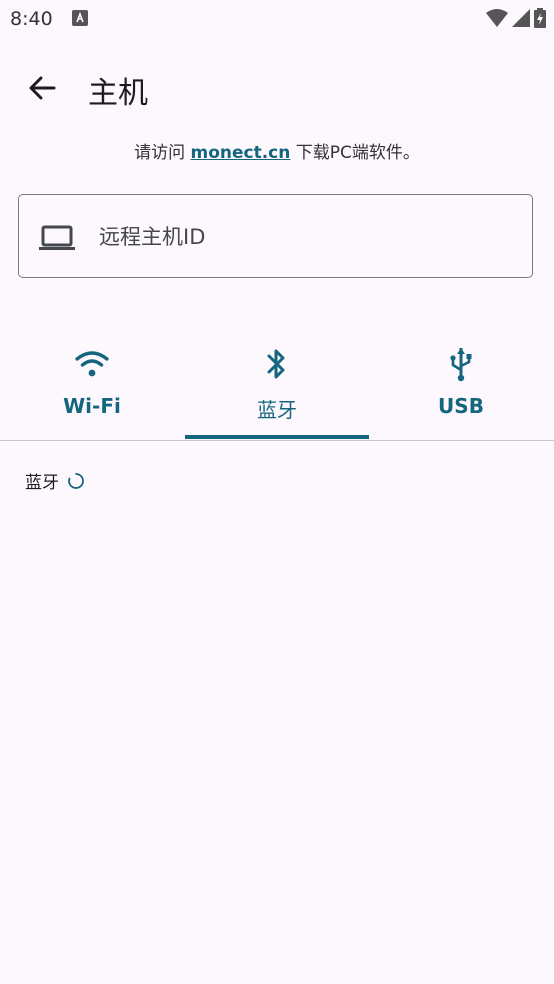 Image resolution: width=554 pixels, height=984 pixels. I want to click on wifi-signal-icon, so click(497, 18).